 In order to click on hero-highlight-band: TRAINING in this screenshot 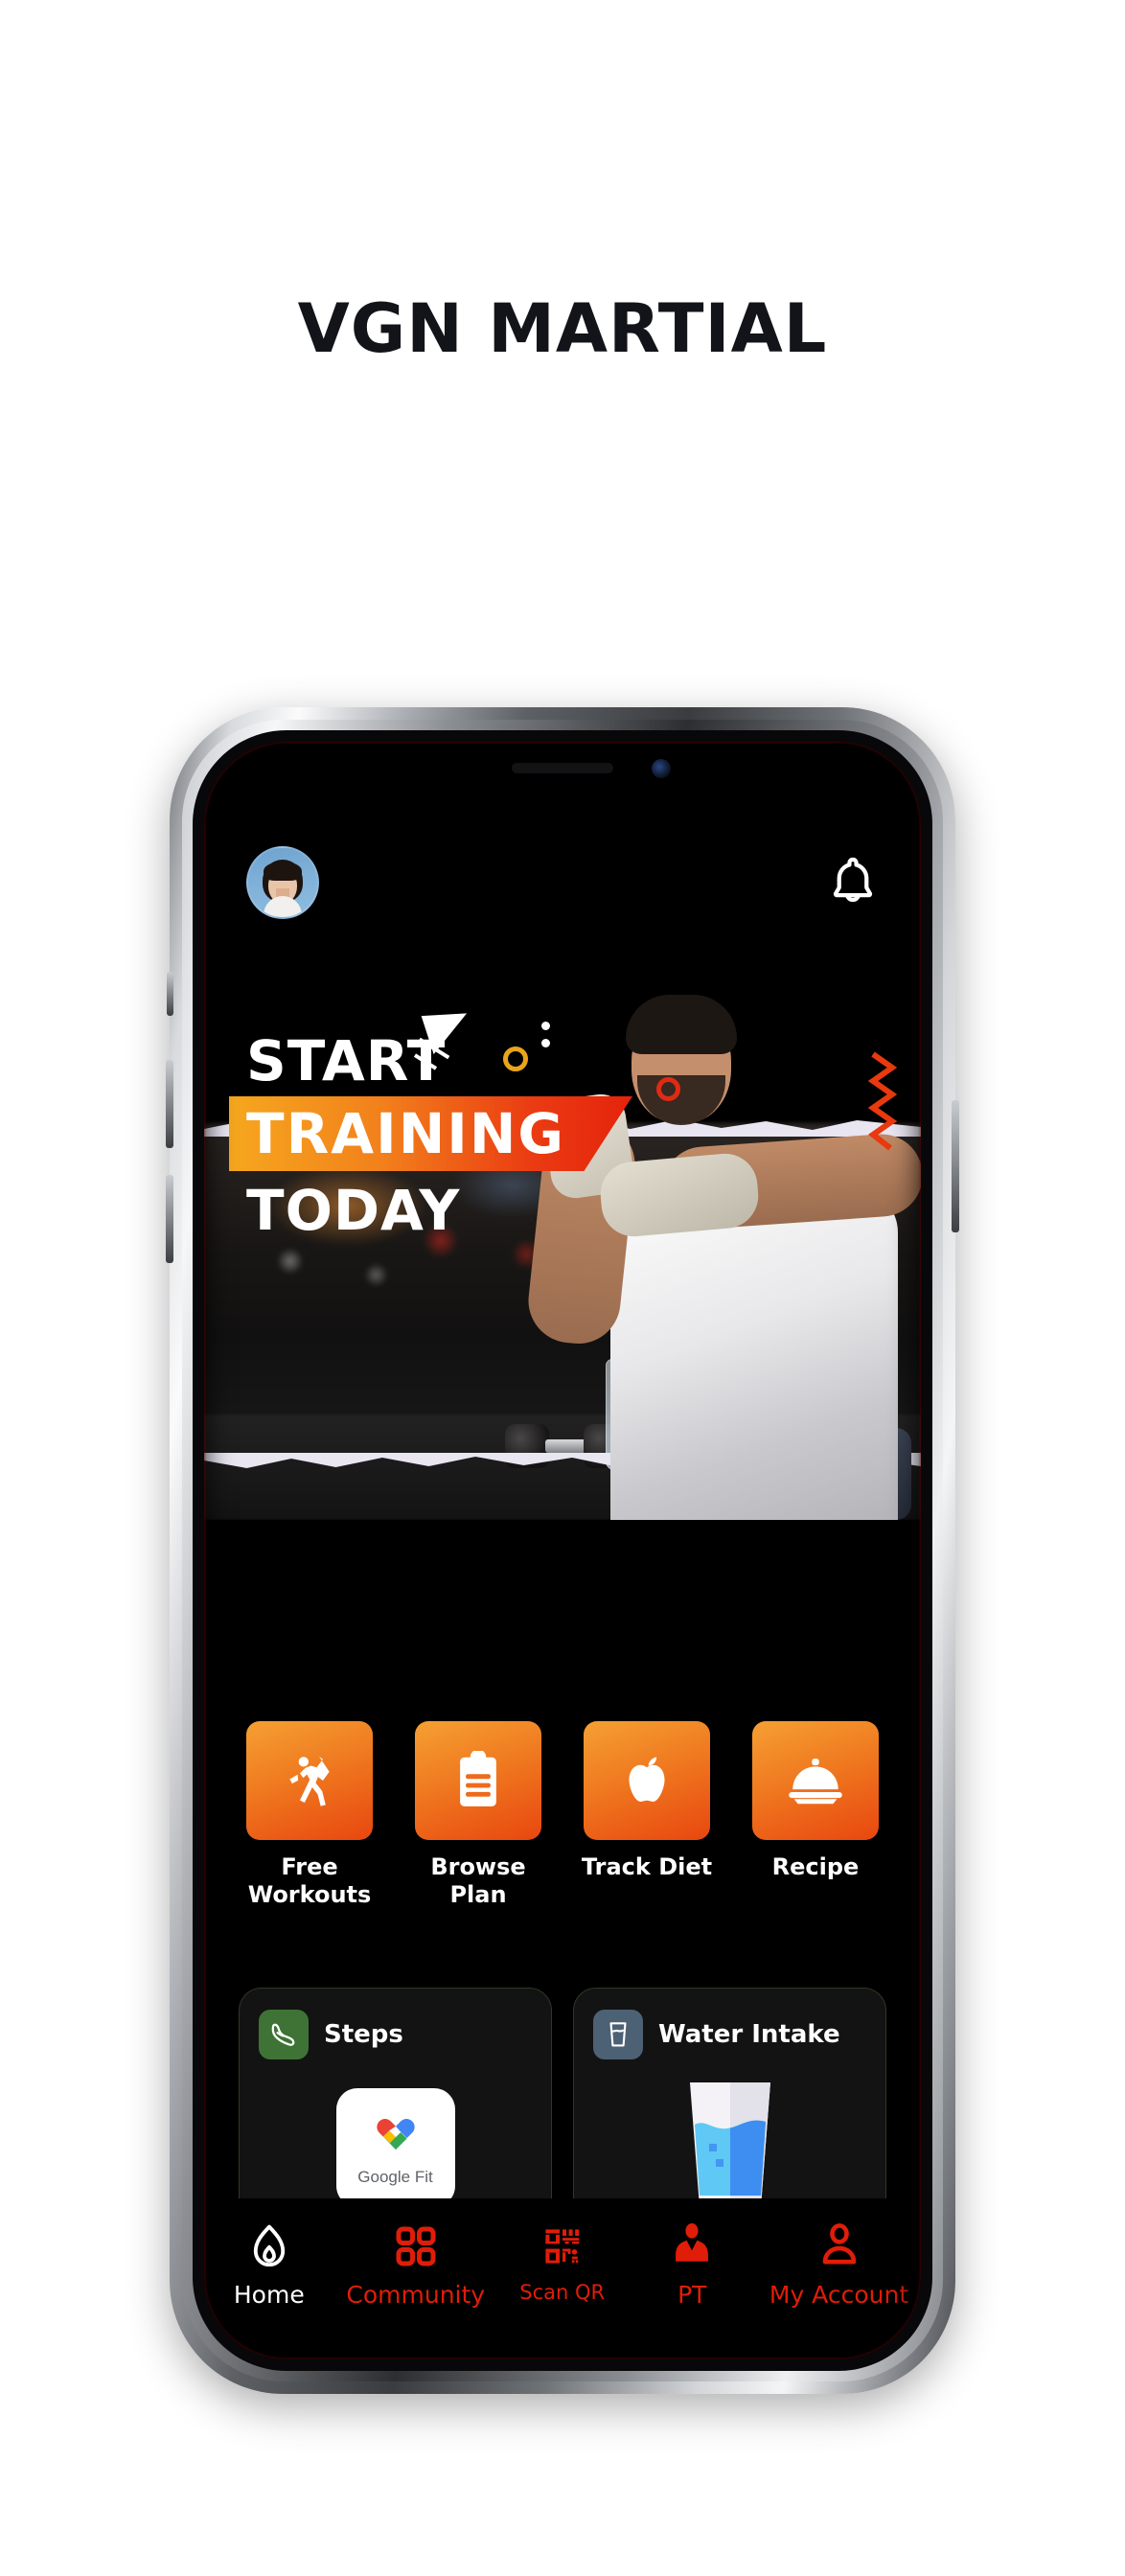, I will do `click(431, 1133)`.